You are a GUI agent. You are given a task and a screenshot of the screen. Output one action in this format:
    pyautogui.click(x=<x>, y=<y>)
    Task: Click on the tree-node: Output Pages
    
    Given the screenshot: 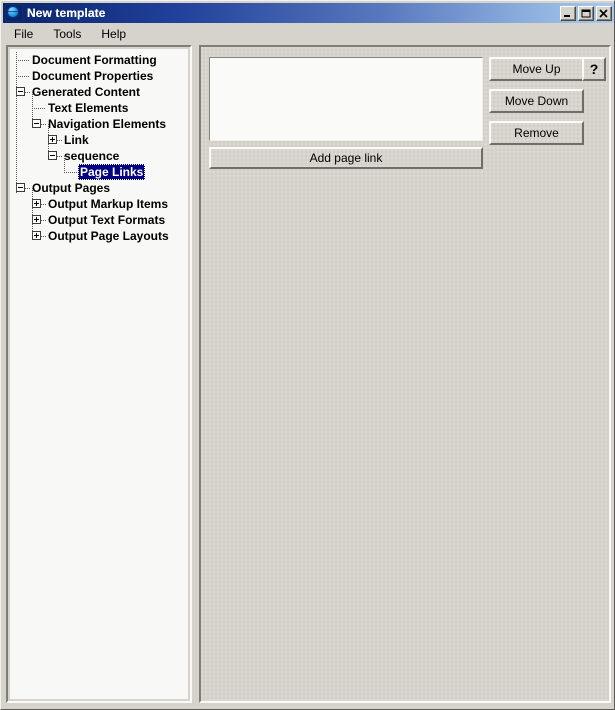 What is the action you would take?
    pyautogui.click(x=99, y=188)
    